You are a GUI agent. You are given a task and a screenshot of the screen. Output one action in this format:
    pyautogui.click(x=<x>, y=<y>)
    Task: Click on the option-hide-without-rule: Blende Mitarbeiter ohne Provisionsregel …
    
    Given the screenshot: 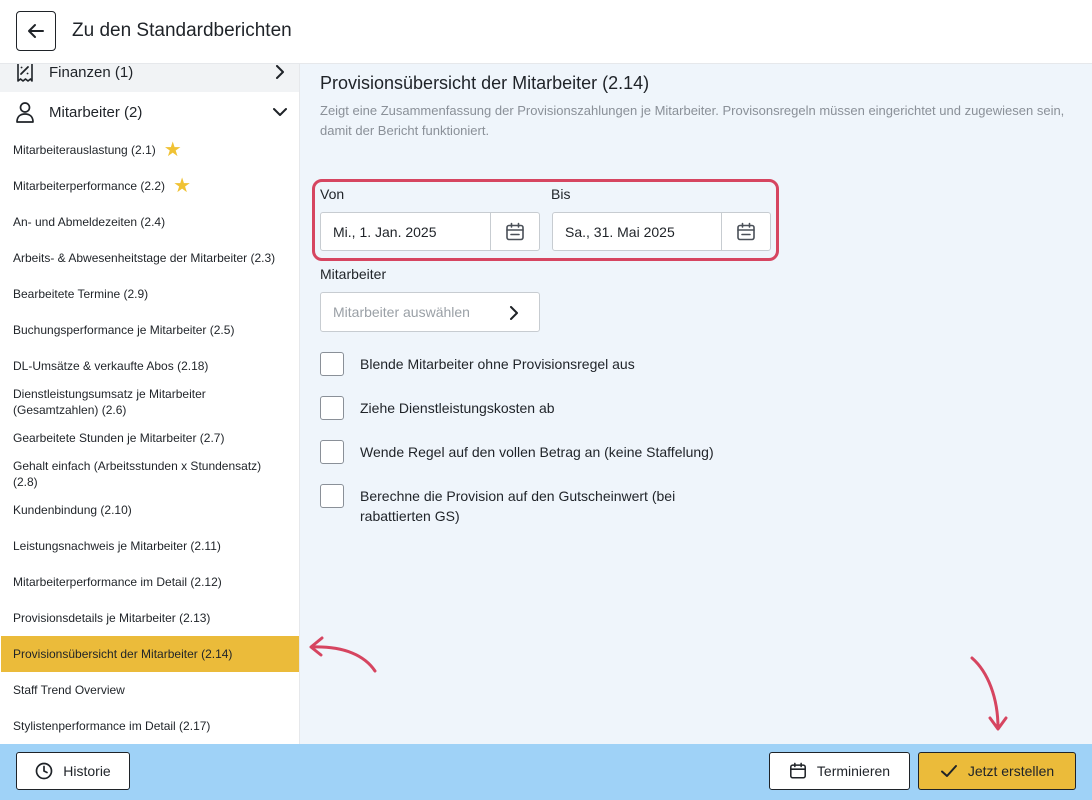 What is the action you would take?
    pyautogui.click(x=530, y=364)
    